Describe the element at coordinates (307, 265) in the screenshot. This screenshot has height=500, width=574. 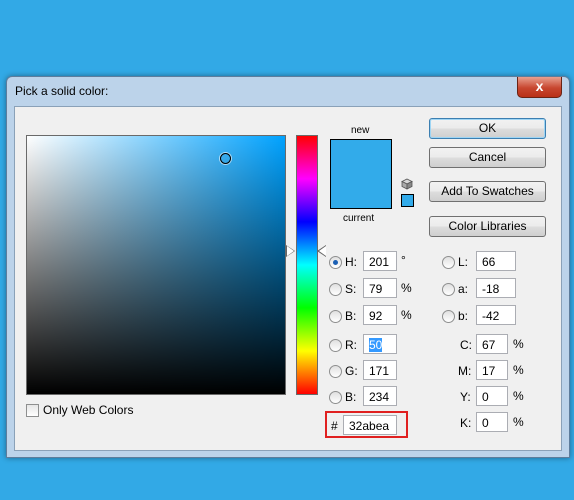
I see `hue-slider` at that location.